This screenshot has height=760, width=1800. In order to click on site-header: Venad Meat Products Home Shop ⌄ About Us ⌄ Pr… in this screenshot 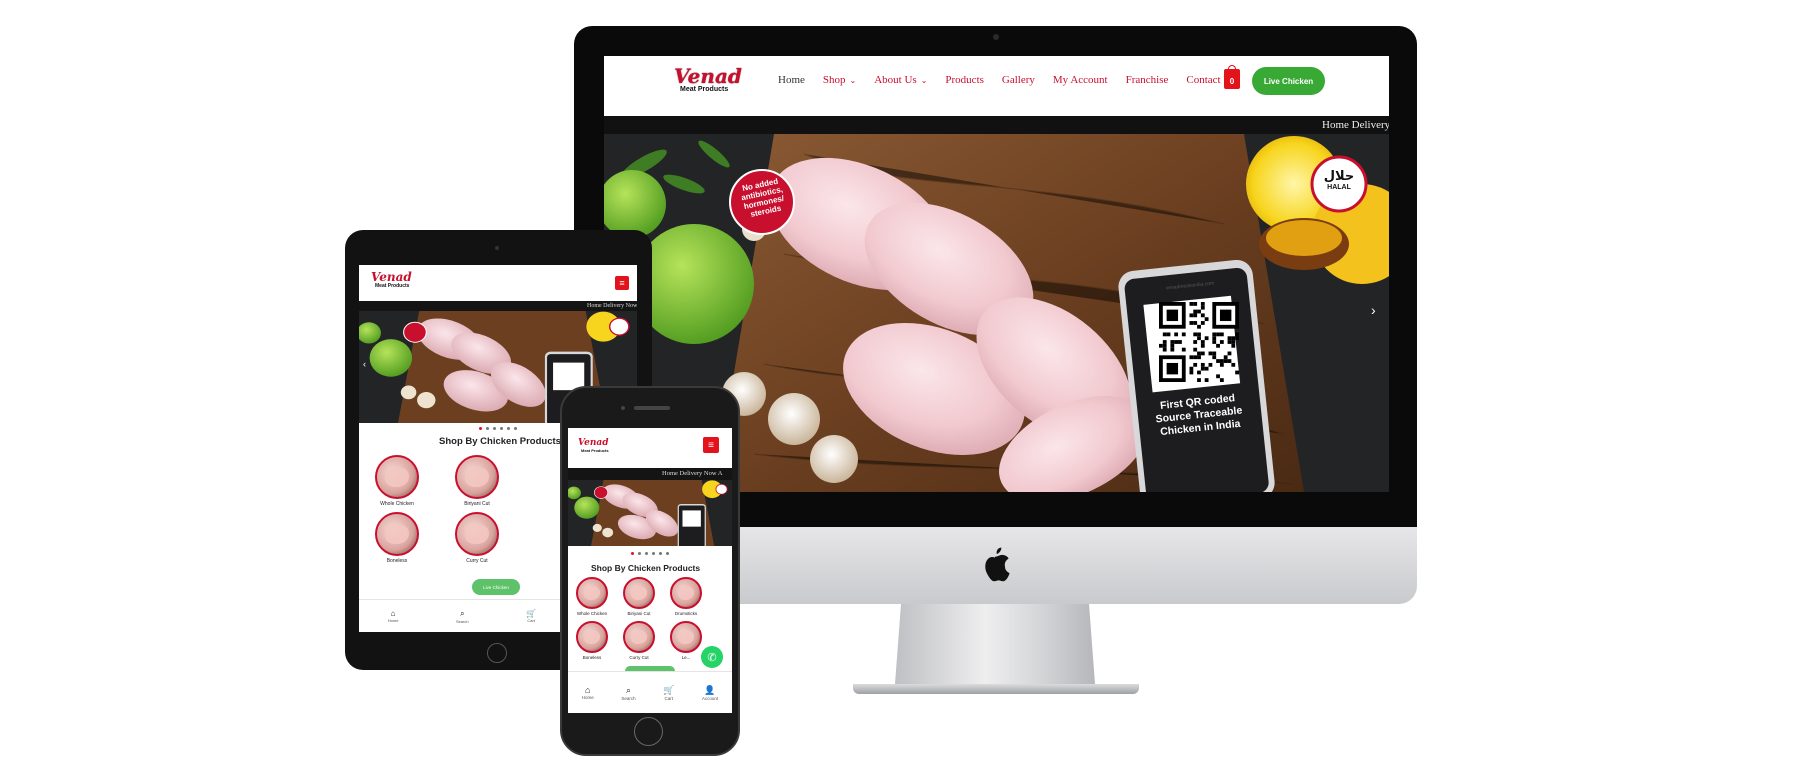, I will do `click(996, 86)`.